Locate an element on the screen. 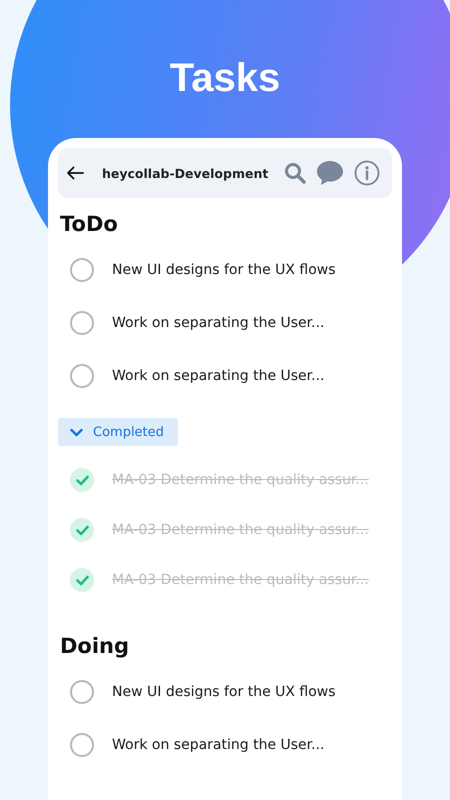  channel-title: heycollab-Development is located at coordinates (186, 173).